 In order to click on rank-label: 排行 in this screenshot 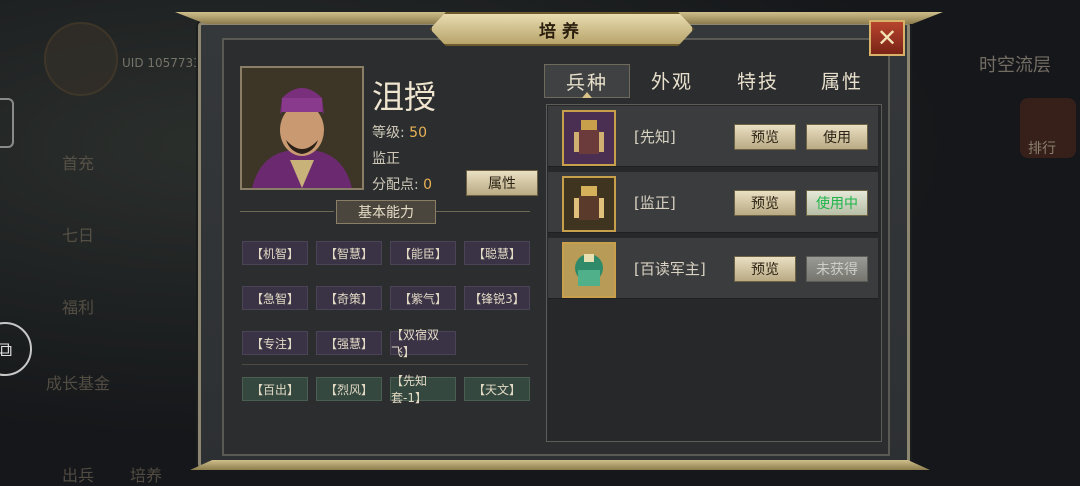, I will do `click(1042, 149)`.